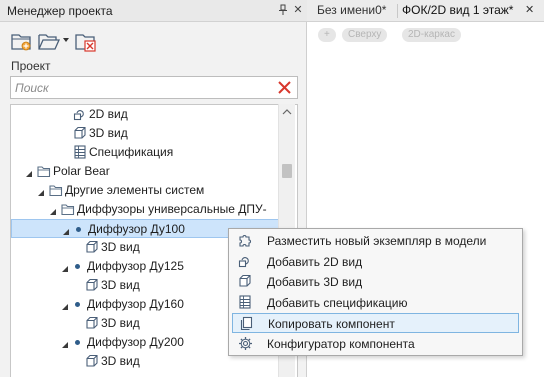  Describe the element at coordinates (315, 282) in the screenshot. I see `menu-item-label: Добавить 3D вид` at that location.